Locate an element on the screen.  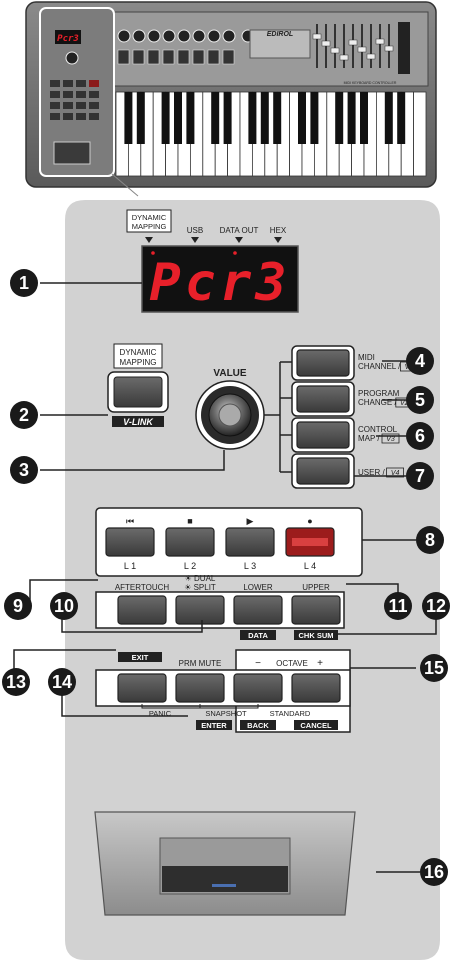
mini-value-knob is located at coordinates (72, 58).